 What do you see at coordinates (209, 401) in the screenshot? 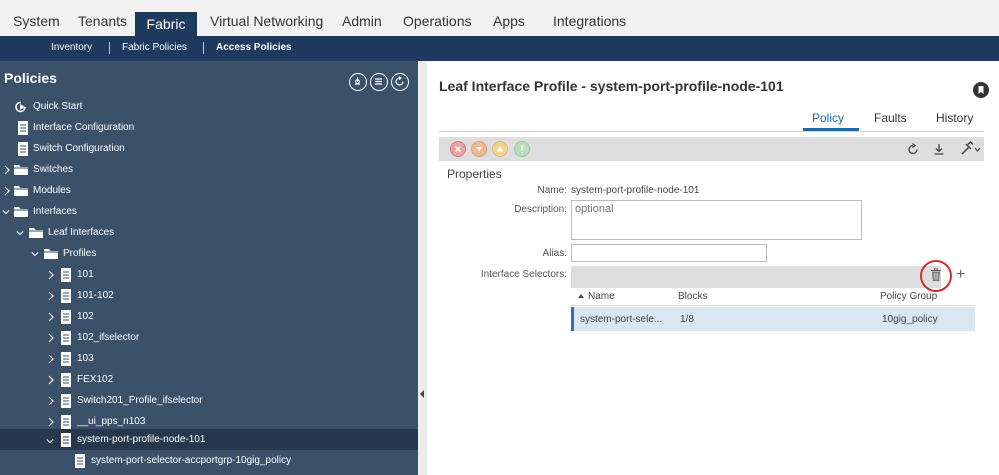
I see `tree-item-profile-switch201: Switch201_Profile_ifselector` at bounding box center [209, 401].